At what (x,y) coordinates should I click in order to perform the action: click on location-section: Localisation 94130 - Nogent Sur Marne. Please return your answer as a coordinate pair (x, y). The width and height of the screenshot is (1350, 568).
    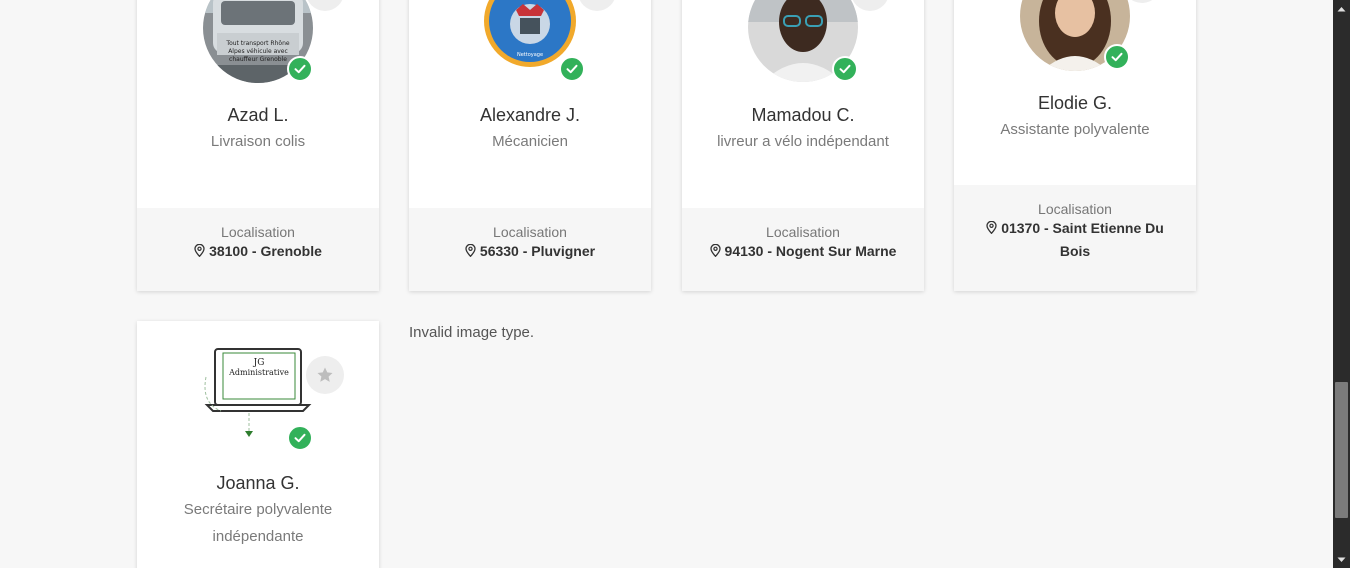
    Looking at the image, I should click on (803, 249).